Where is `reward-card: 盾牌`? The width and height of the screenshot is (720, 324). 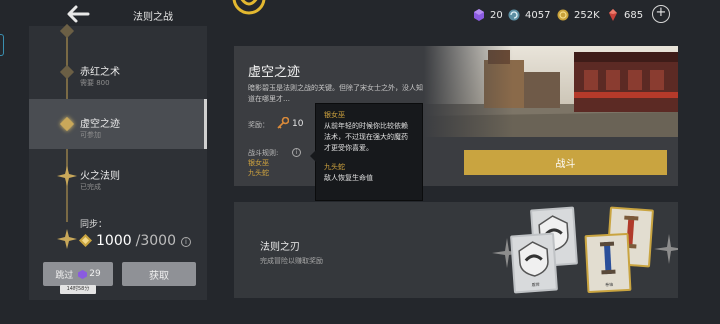
reward-card: 盾牌 is located at coordinates (534, 263).